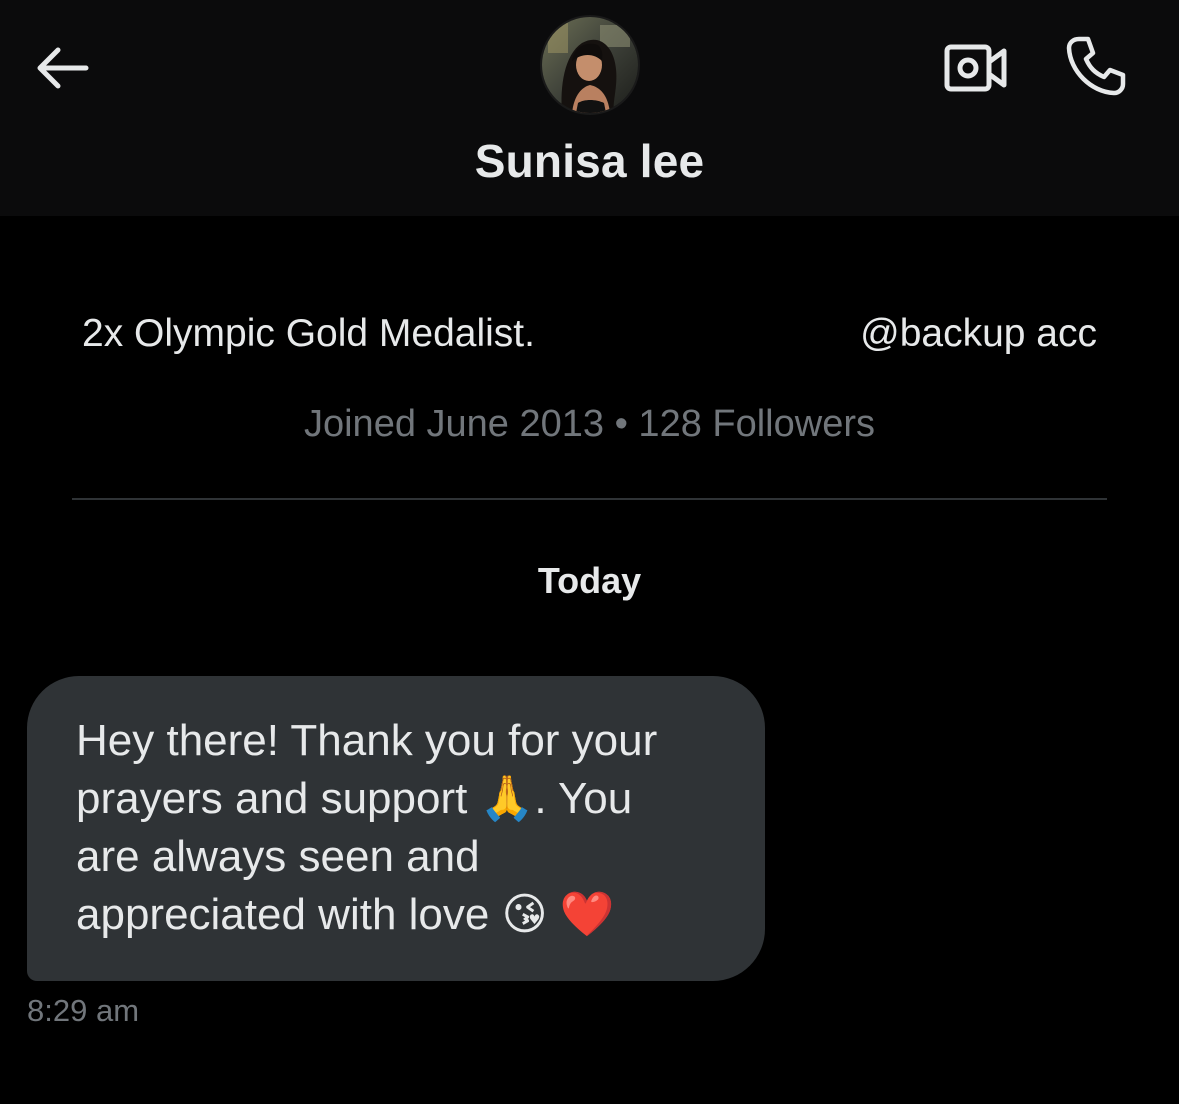  I want to click on video-call-button, so click(976, 68).